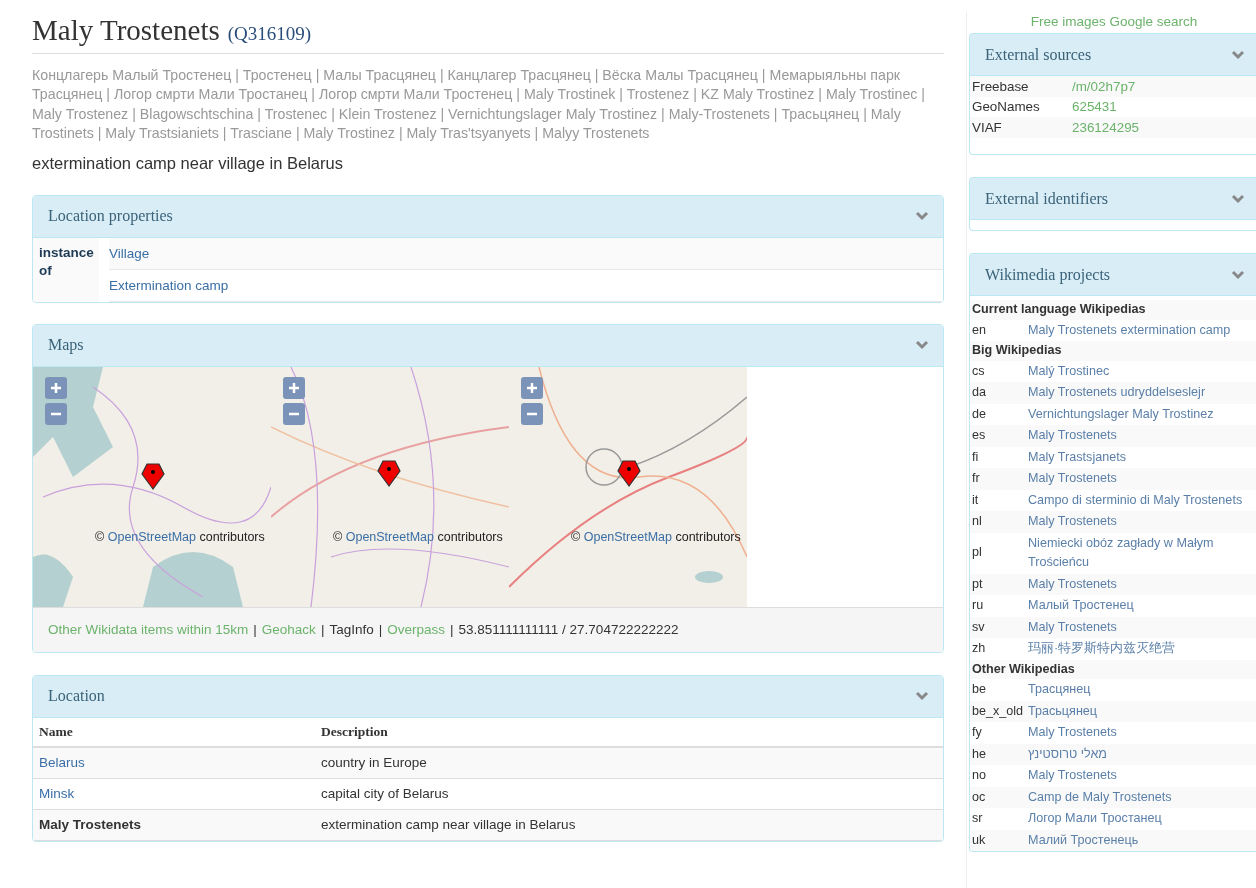 Image resolution: width=1256 pixels, height=888 pixels. Describe the element at coordinates (1001, 86) in the screenshot. I see `source-name: Freebase` at that location.